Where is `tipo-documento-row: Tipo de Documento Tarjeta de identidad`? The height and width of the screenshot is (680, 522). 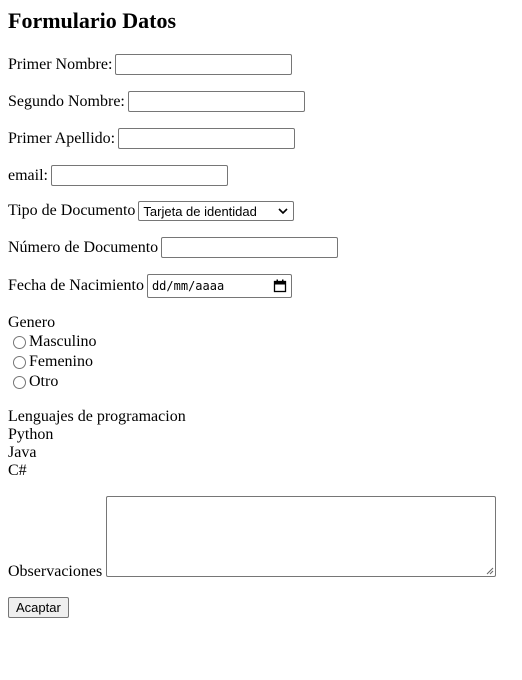
tipo-documento-row: Tipo de Documento Tarjeta de identidad is located at coordinates (151, 211).